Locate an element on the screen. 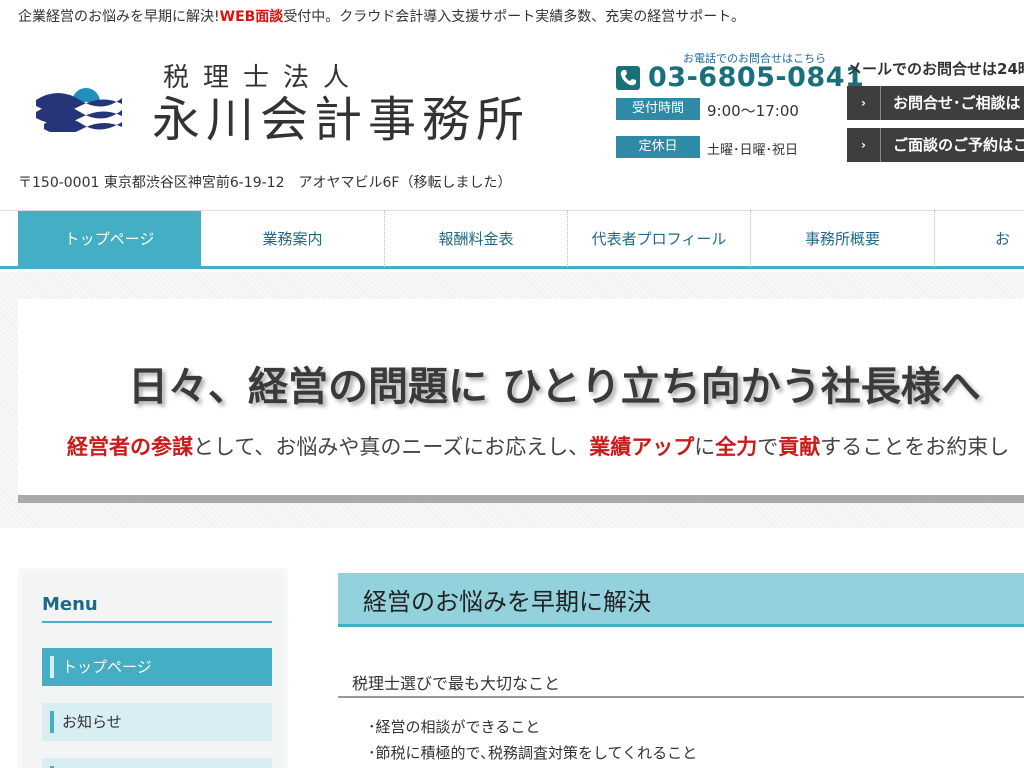 The height and width of the screenshot is (768, 1024). hero-sub-emph: 業績アップ is located at coordinates (642, 446).